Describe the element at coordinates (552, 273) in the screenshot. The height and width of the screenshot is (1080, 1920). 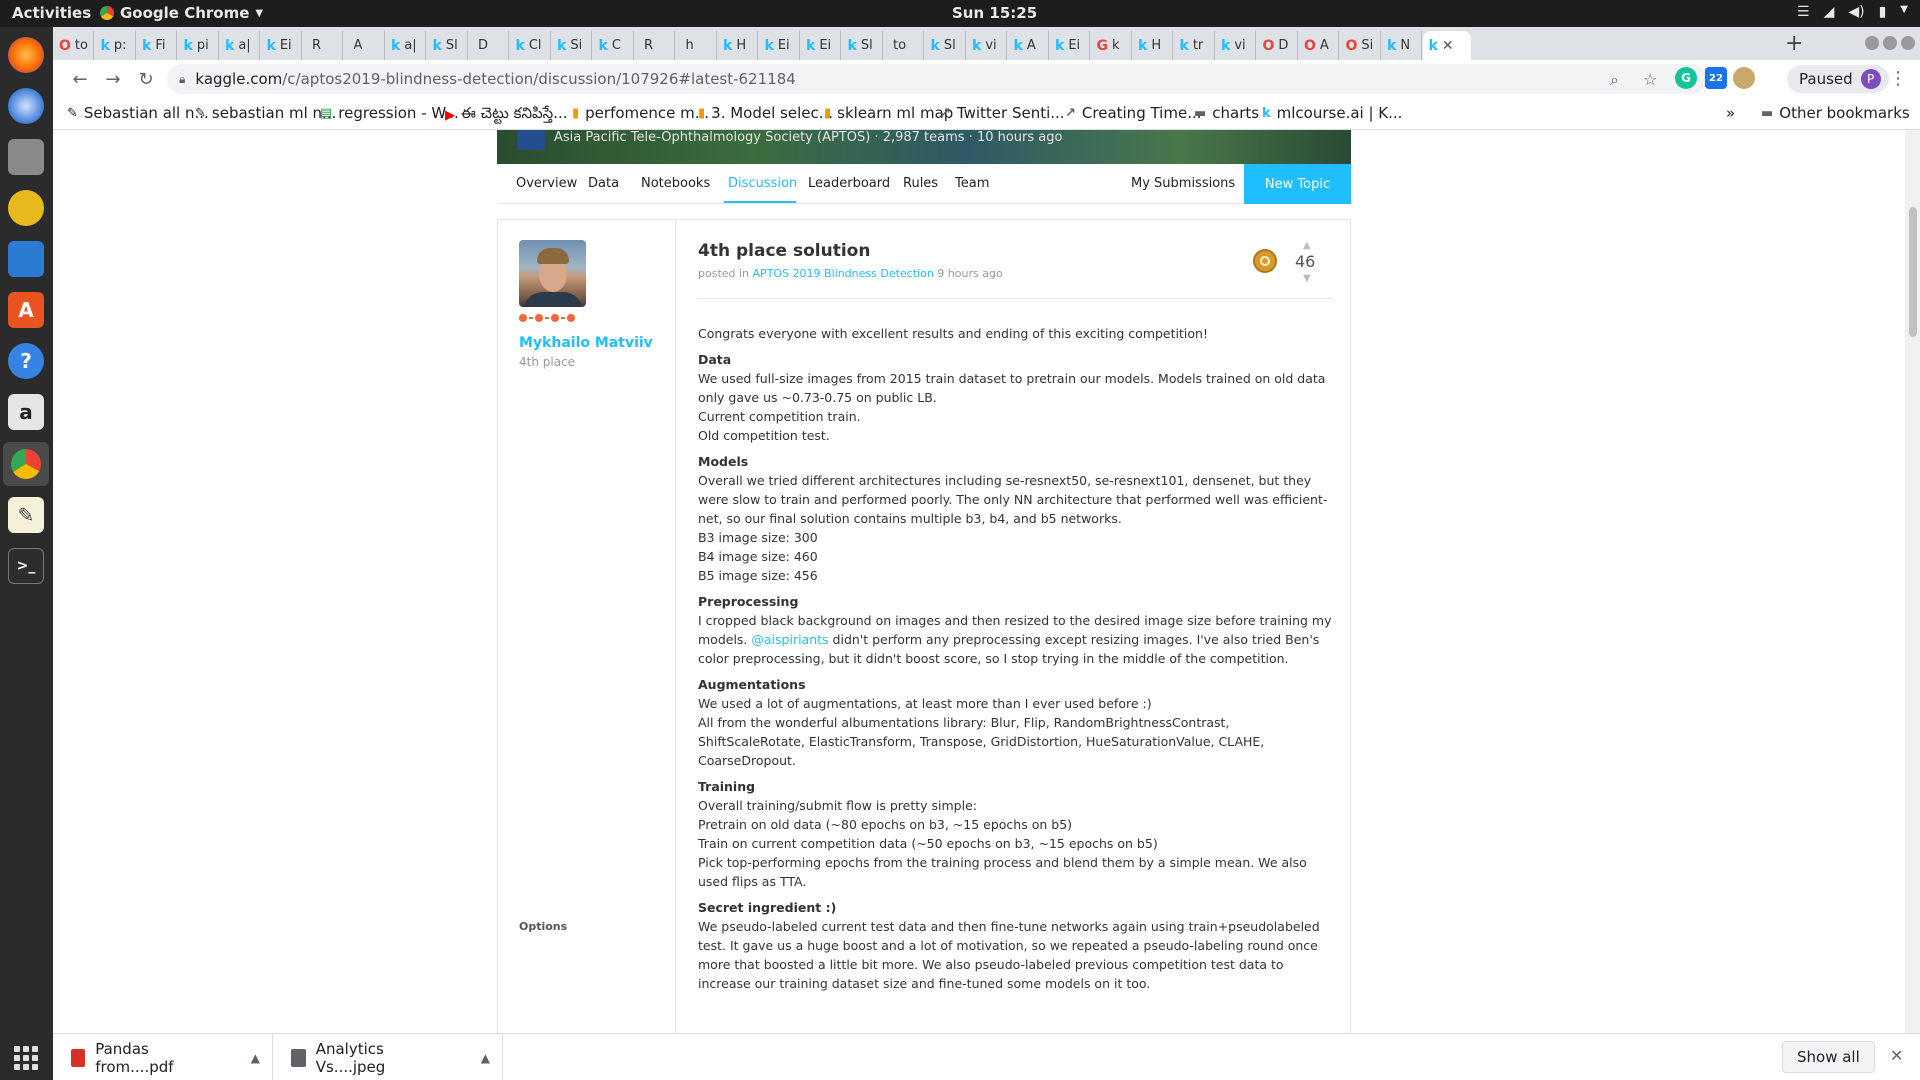
I see `avatar` at that location.